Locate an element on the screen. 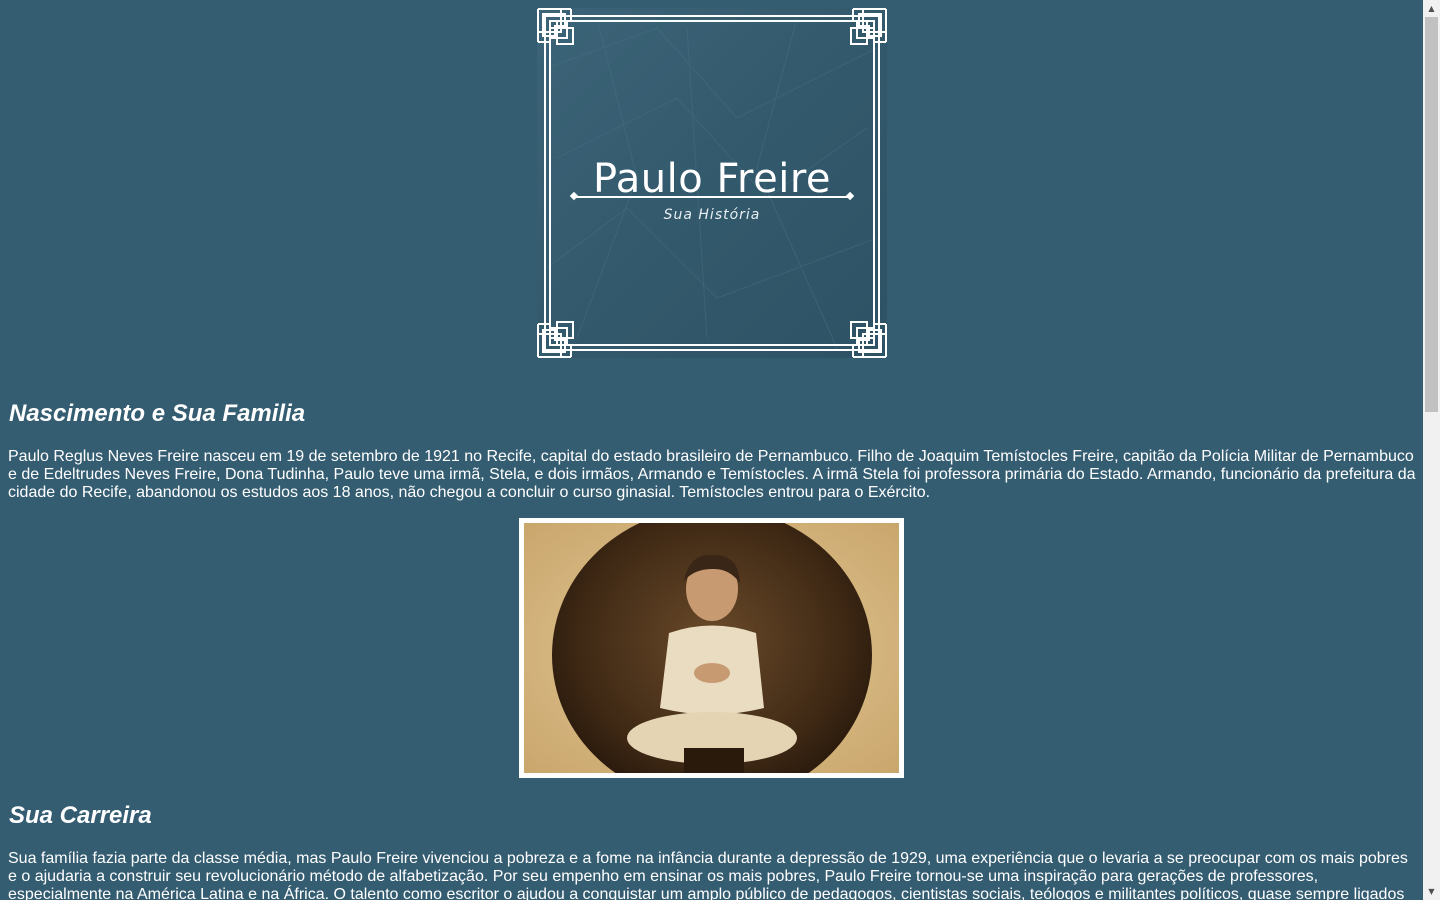 The image size is (1440, 900). childhood-photo-frame is located at coordinates (711, 648).